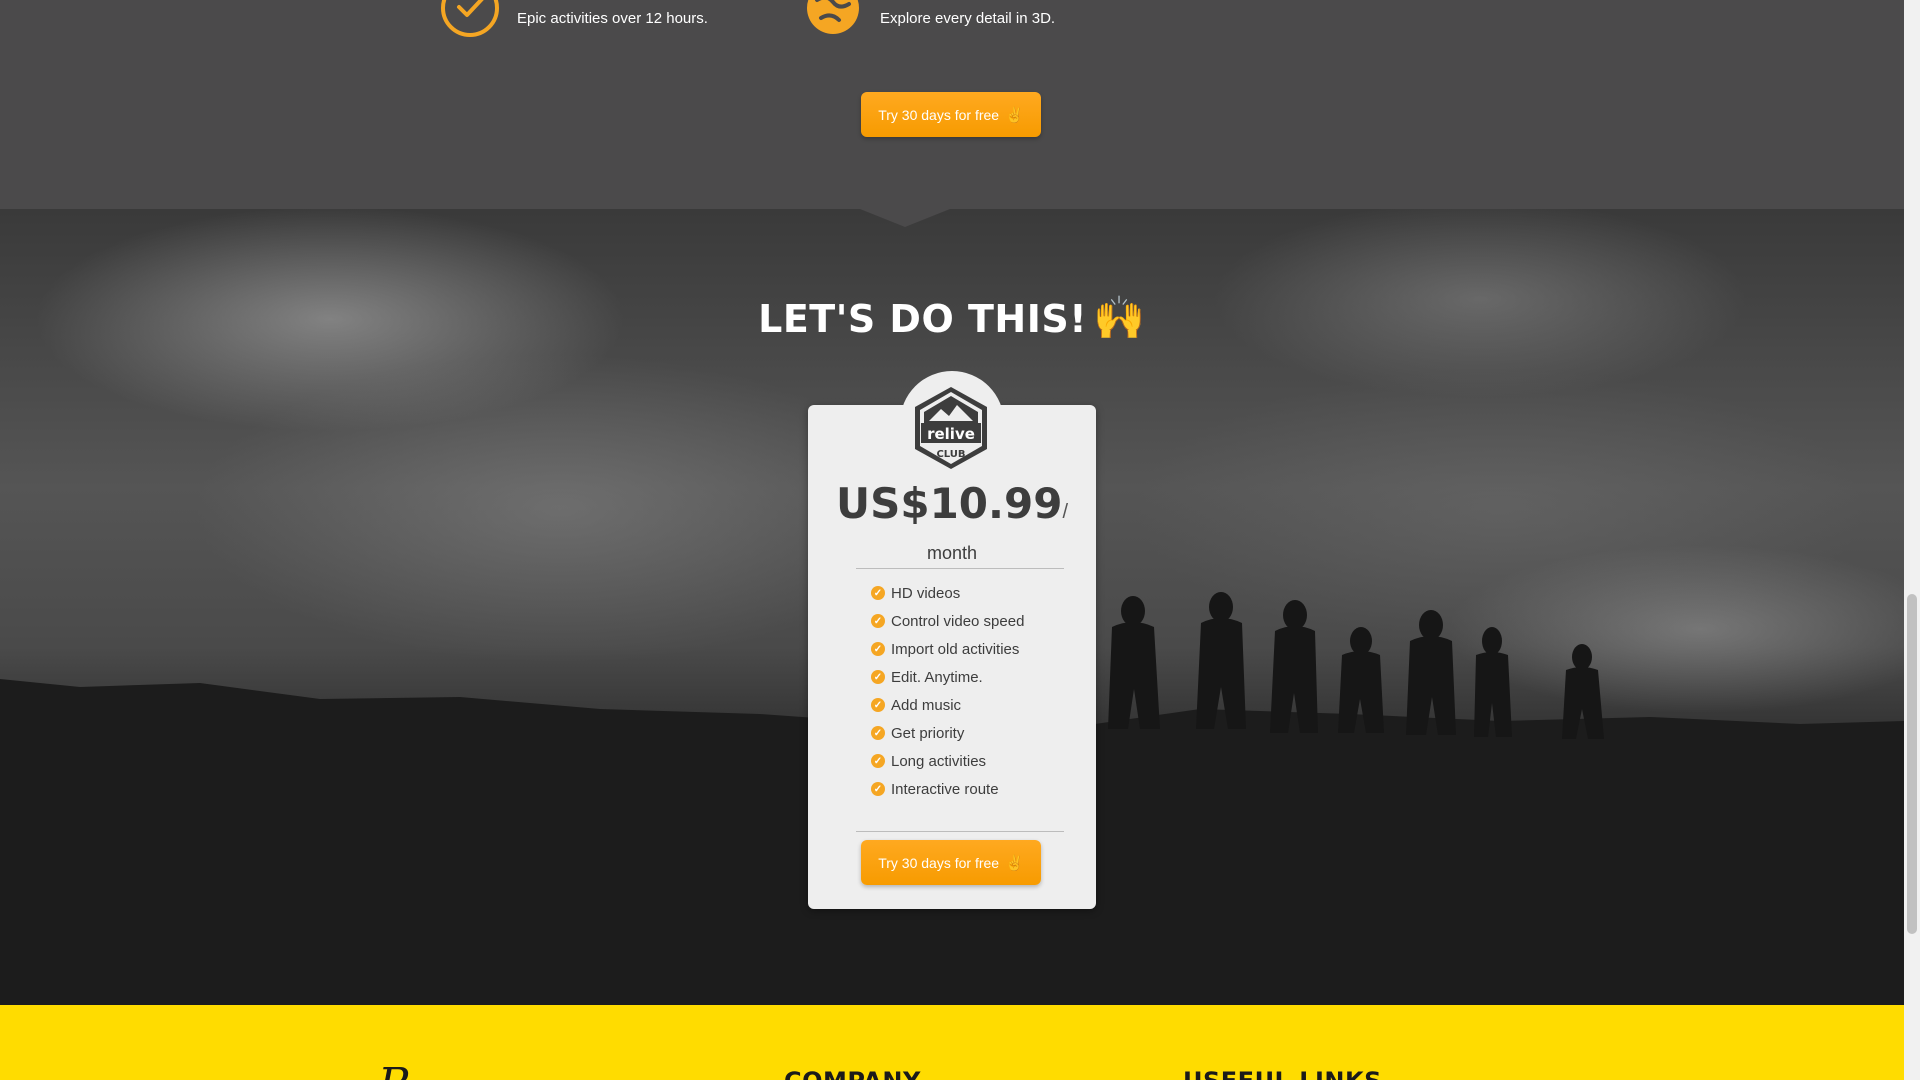 This screenshot has height=1080, width=1920. I want to click on list-item: ✓ Import old activities, so click(947, 649).